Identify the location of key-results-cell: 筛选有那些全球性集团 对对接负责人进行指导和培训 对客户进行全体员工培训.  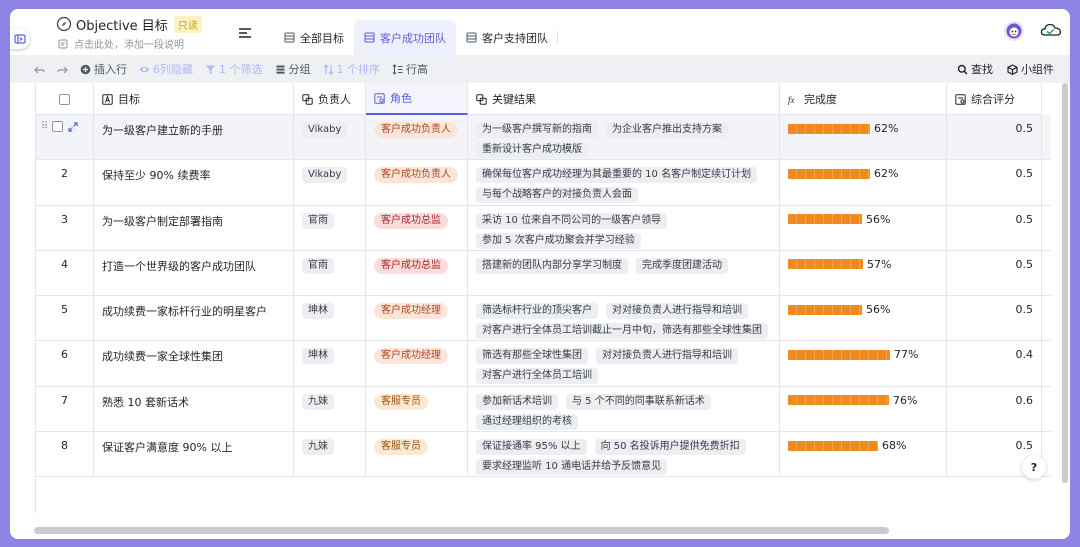
(624, 363).